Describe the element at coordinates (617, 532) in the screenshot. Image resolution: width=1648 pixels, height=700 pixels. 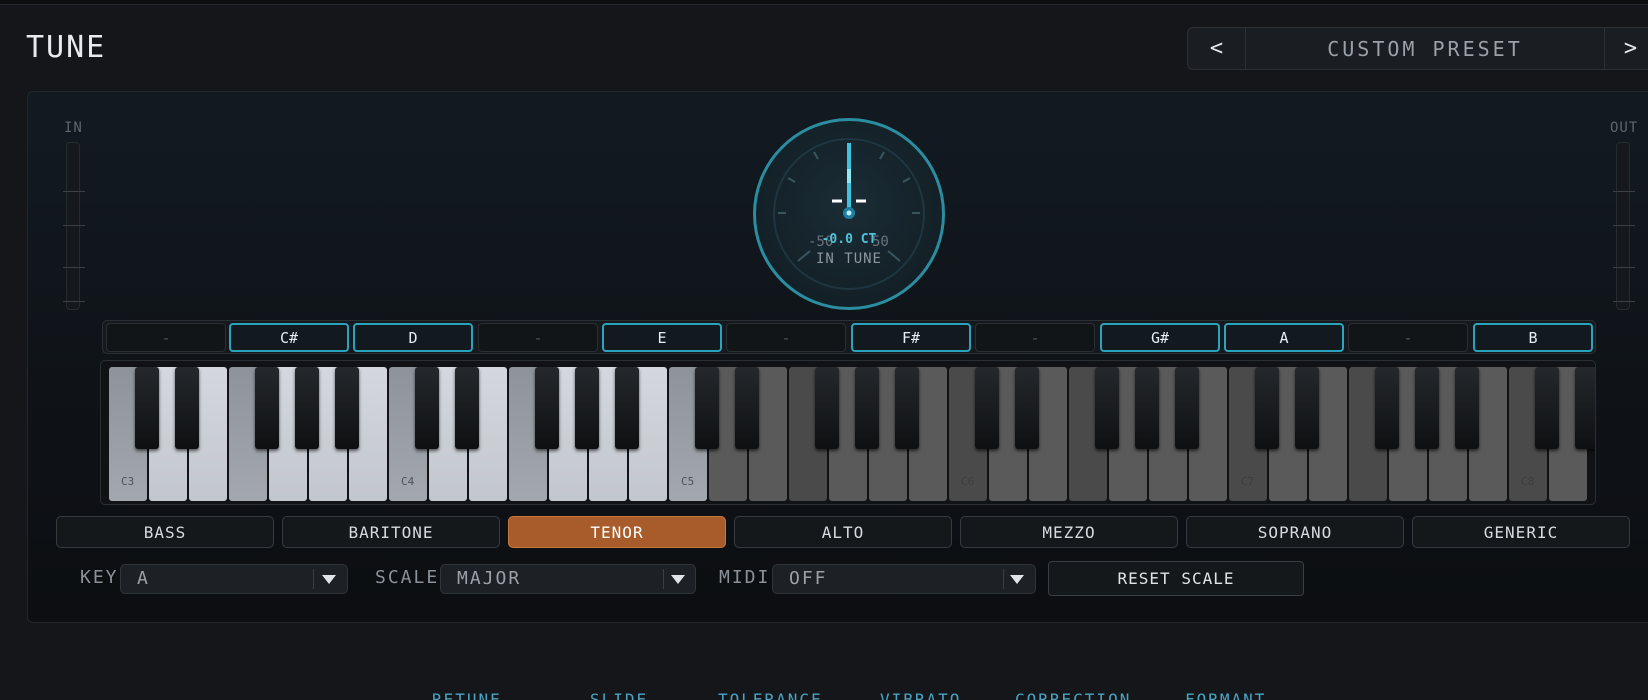
I see `voice-button-tenor: TENOR` at that location.